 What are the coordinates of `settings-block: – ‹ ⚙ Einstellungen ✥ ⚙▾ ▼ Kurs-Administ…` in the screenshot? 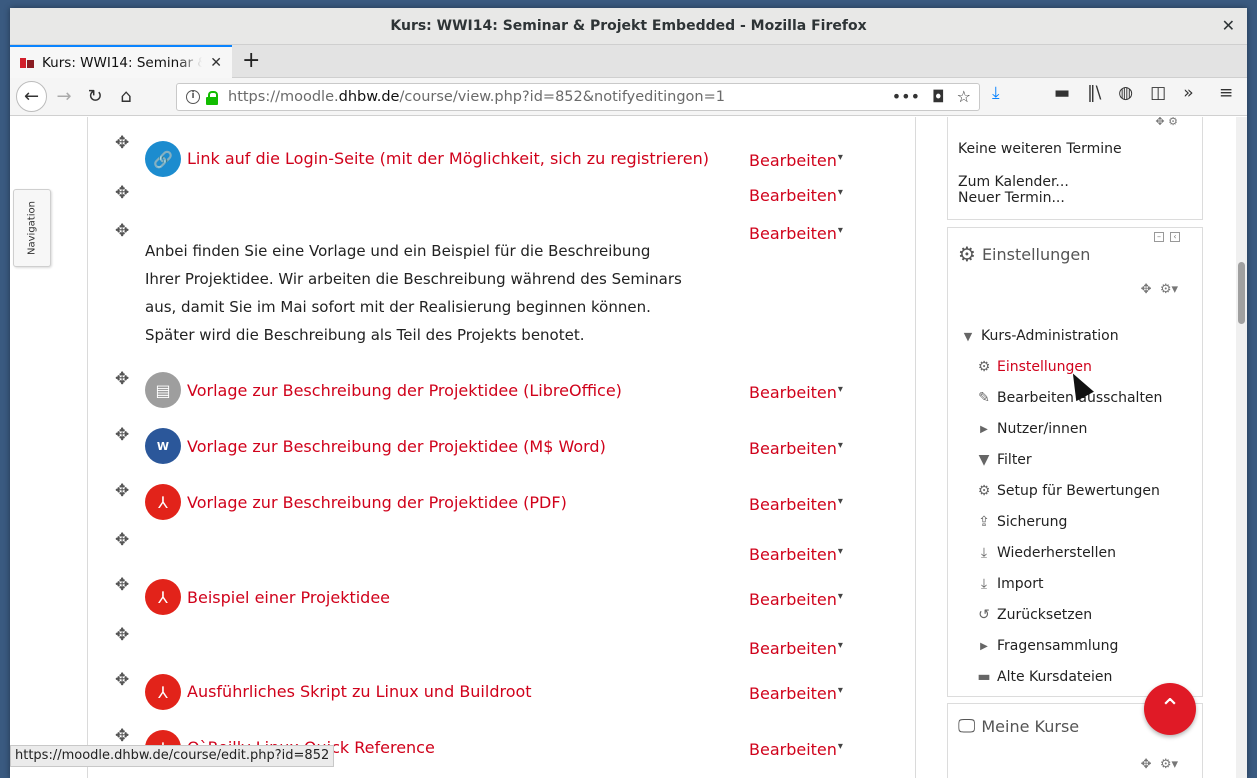 It's located at (1075, 462).